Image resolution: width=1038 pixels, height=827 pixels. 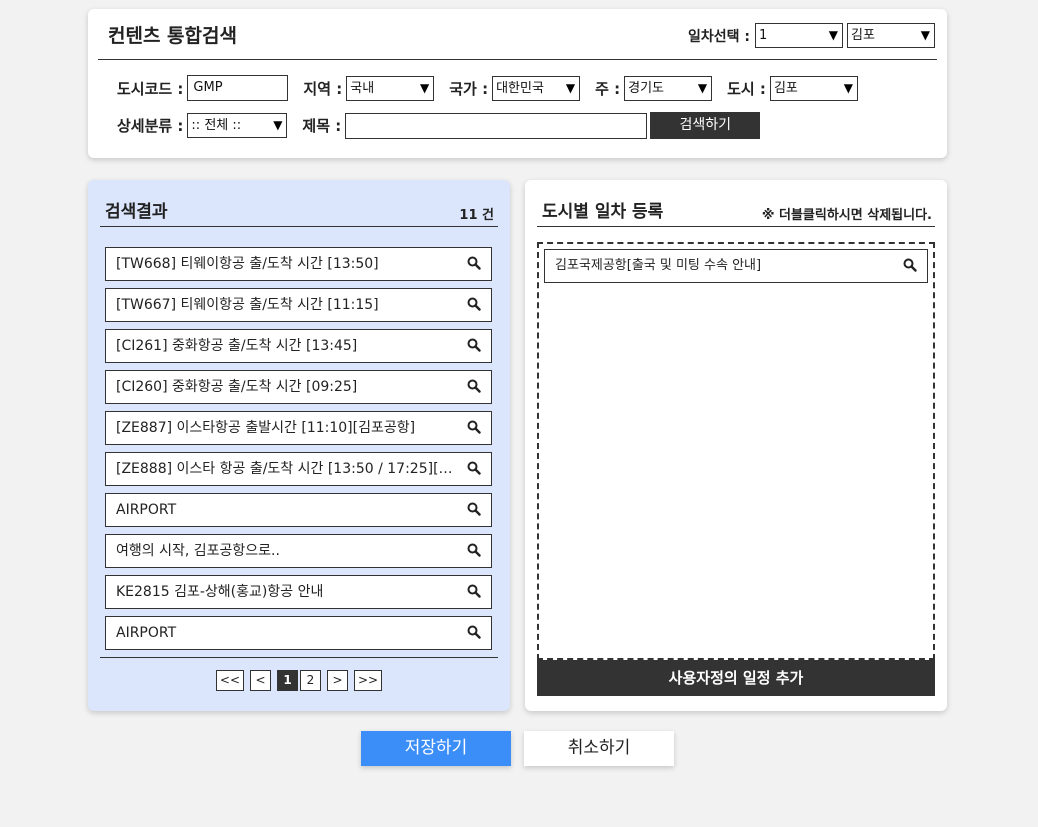 I want to click on result-item: [TW668] 티웨이항공 출/도착 시간 [13:50], so click(x=298, y=264).